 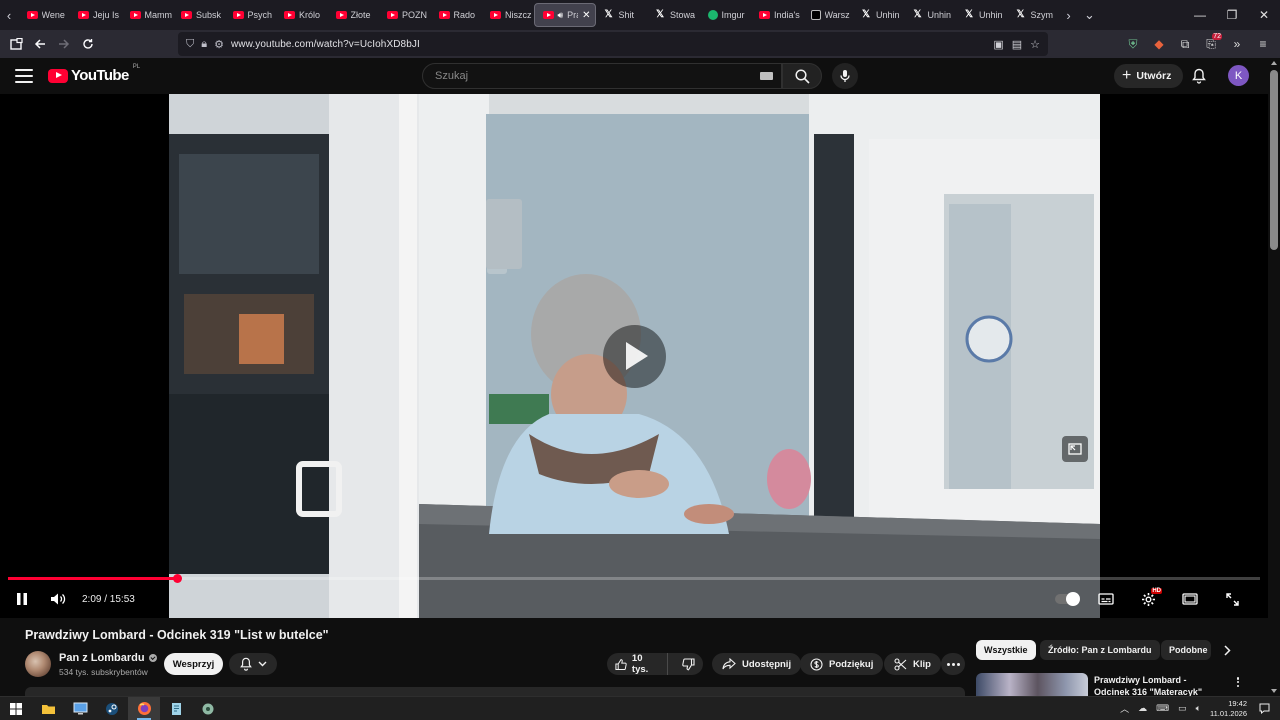 What do you see at coordinates (1198, 708) in the screenshot?
I see `volume-tray-icon: 🔈︎` at bounding box center [1198, 708].